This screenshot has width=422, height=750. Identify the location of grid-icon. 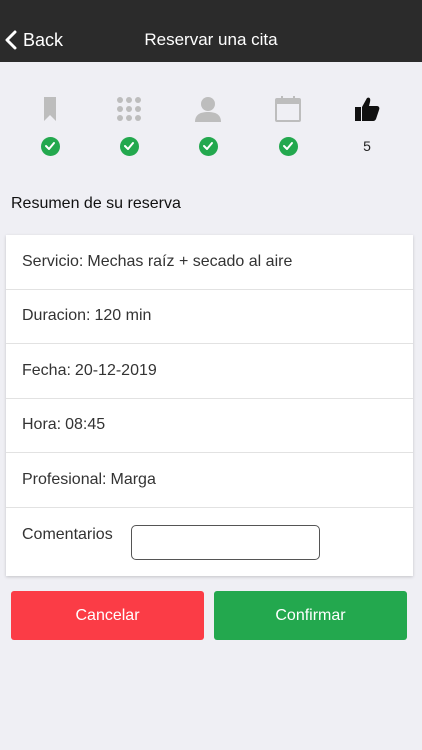
(129, 109).